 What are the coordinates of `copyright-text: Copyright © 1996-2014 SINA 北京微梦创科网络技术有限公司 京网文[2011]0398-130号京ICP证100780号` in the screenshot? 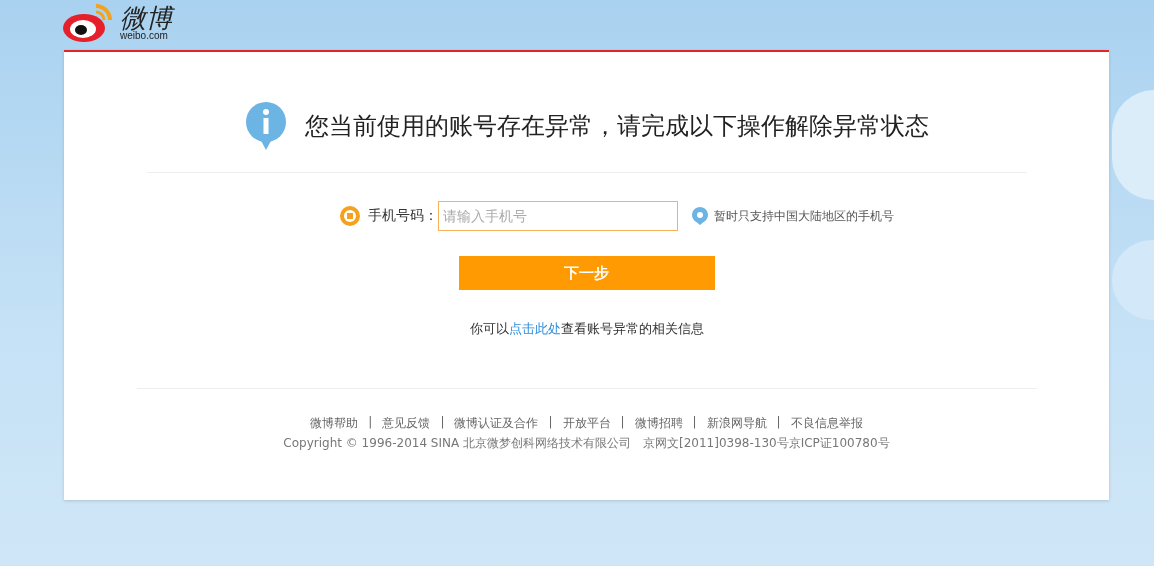 It's located at (586, 443).